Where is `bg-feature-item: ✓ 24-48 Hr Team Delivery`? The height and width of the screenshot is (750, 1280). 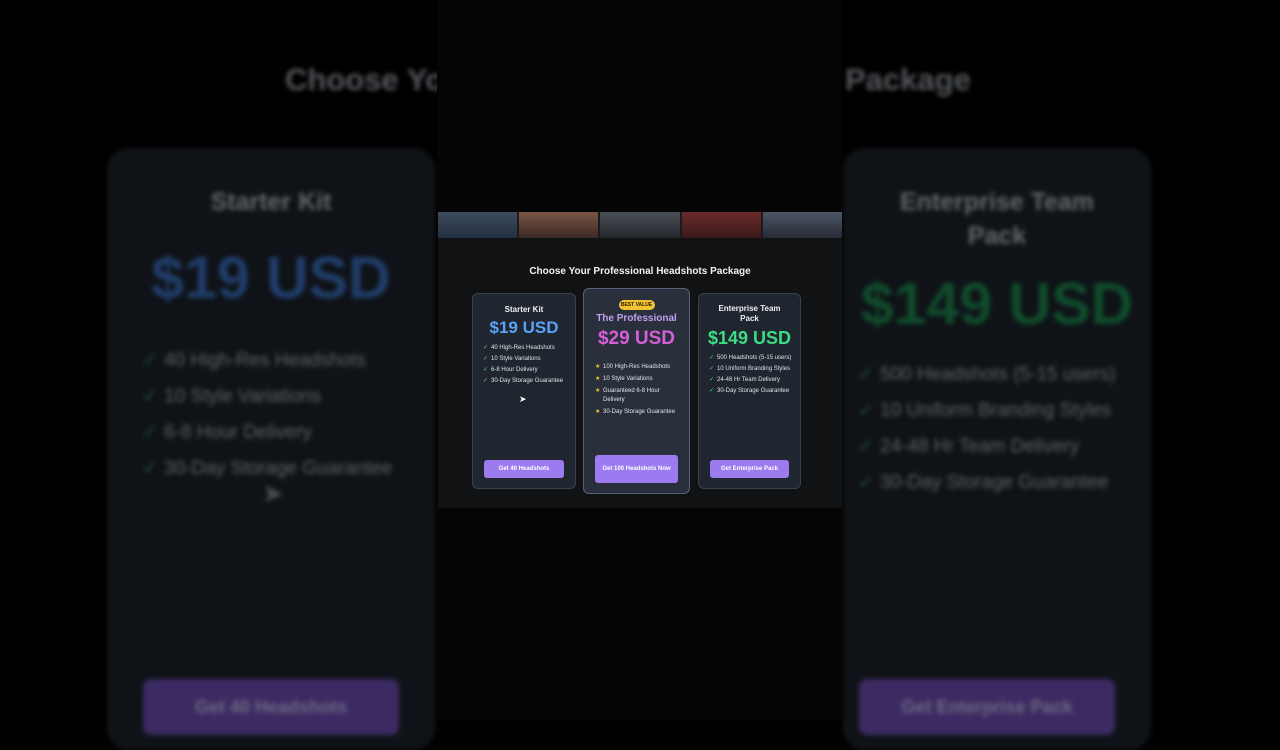
bg-feature-item: ✓ 24-48 Hr Team Delivery is located at coordinates (999, 447).